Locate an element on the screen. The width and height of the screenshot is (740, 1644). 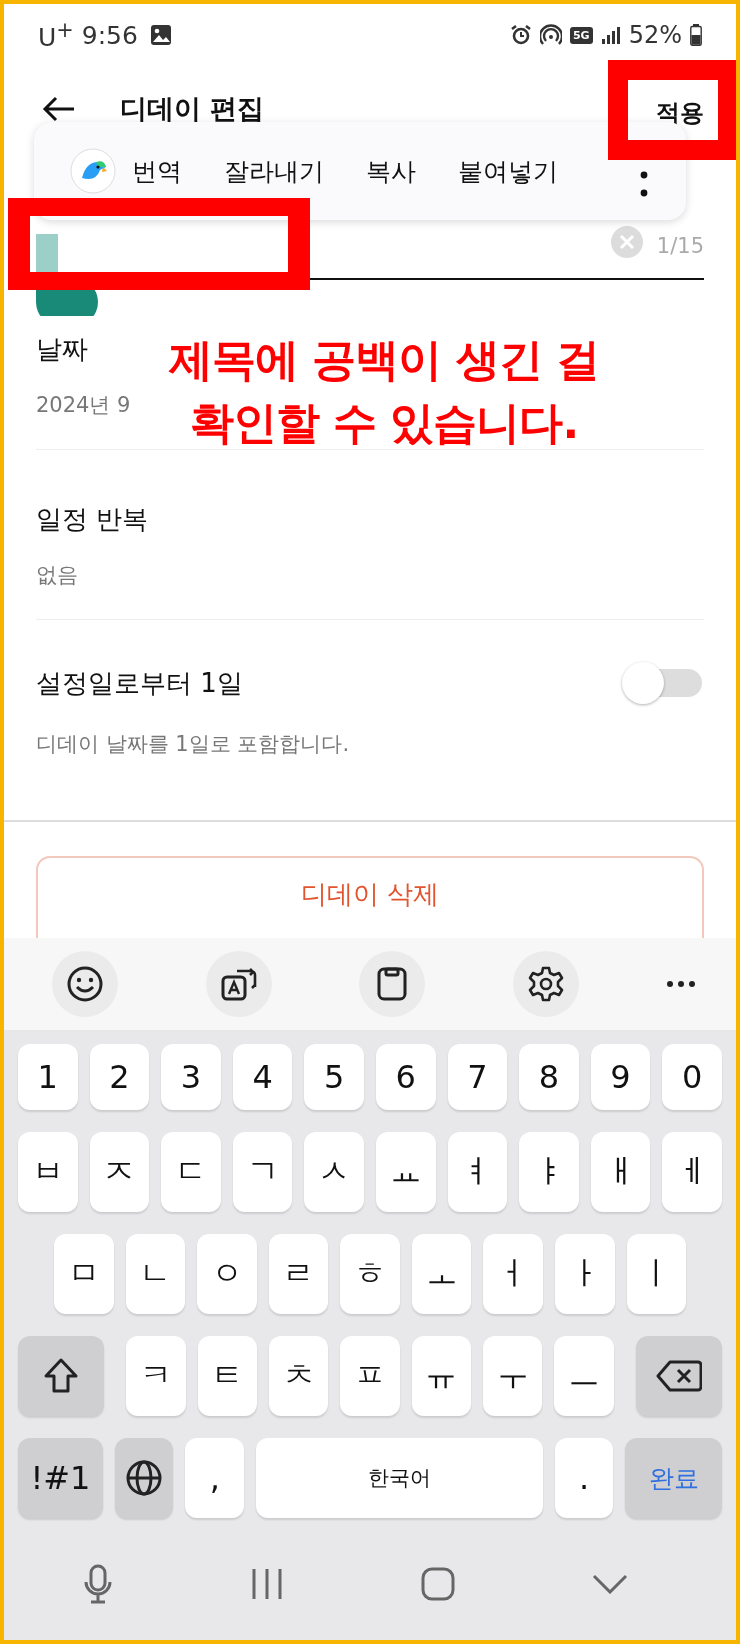
character-counter: 1/15 is located at coordinates (680, 246).